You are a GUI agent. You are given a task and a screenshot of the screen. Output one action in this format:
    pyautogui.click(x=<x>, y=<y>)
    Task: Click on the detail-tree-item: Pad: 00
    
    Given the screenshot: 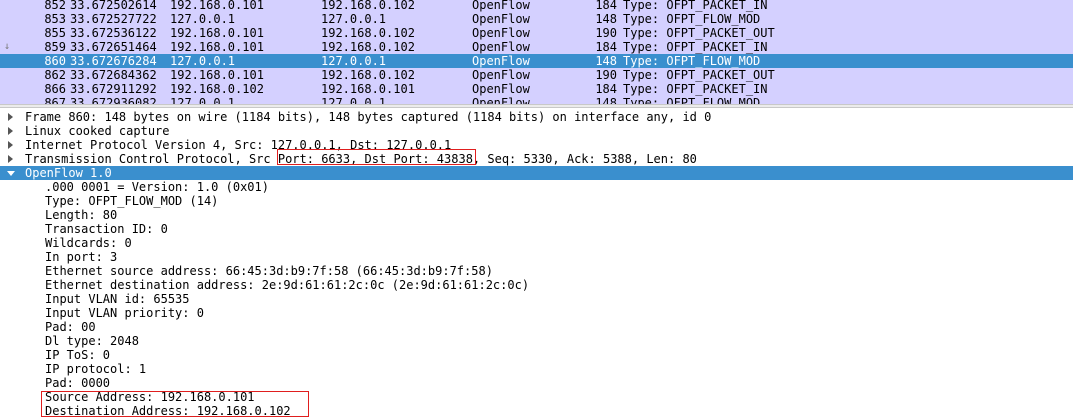 What is the action you would take?
    pyautogui.click(x=536, y=327)
    